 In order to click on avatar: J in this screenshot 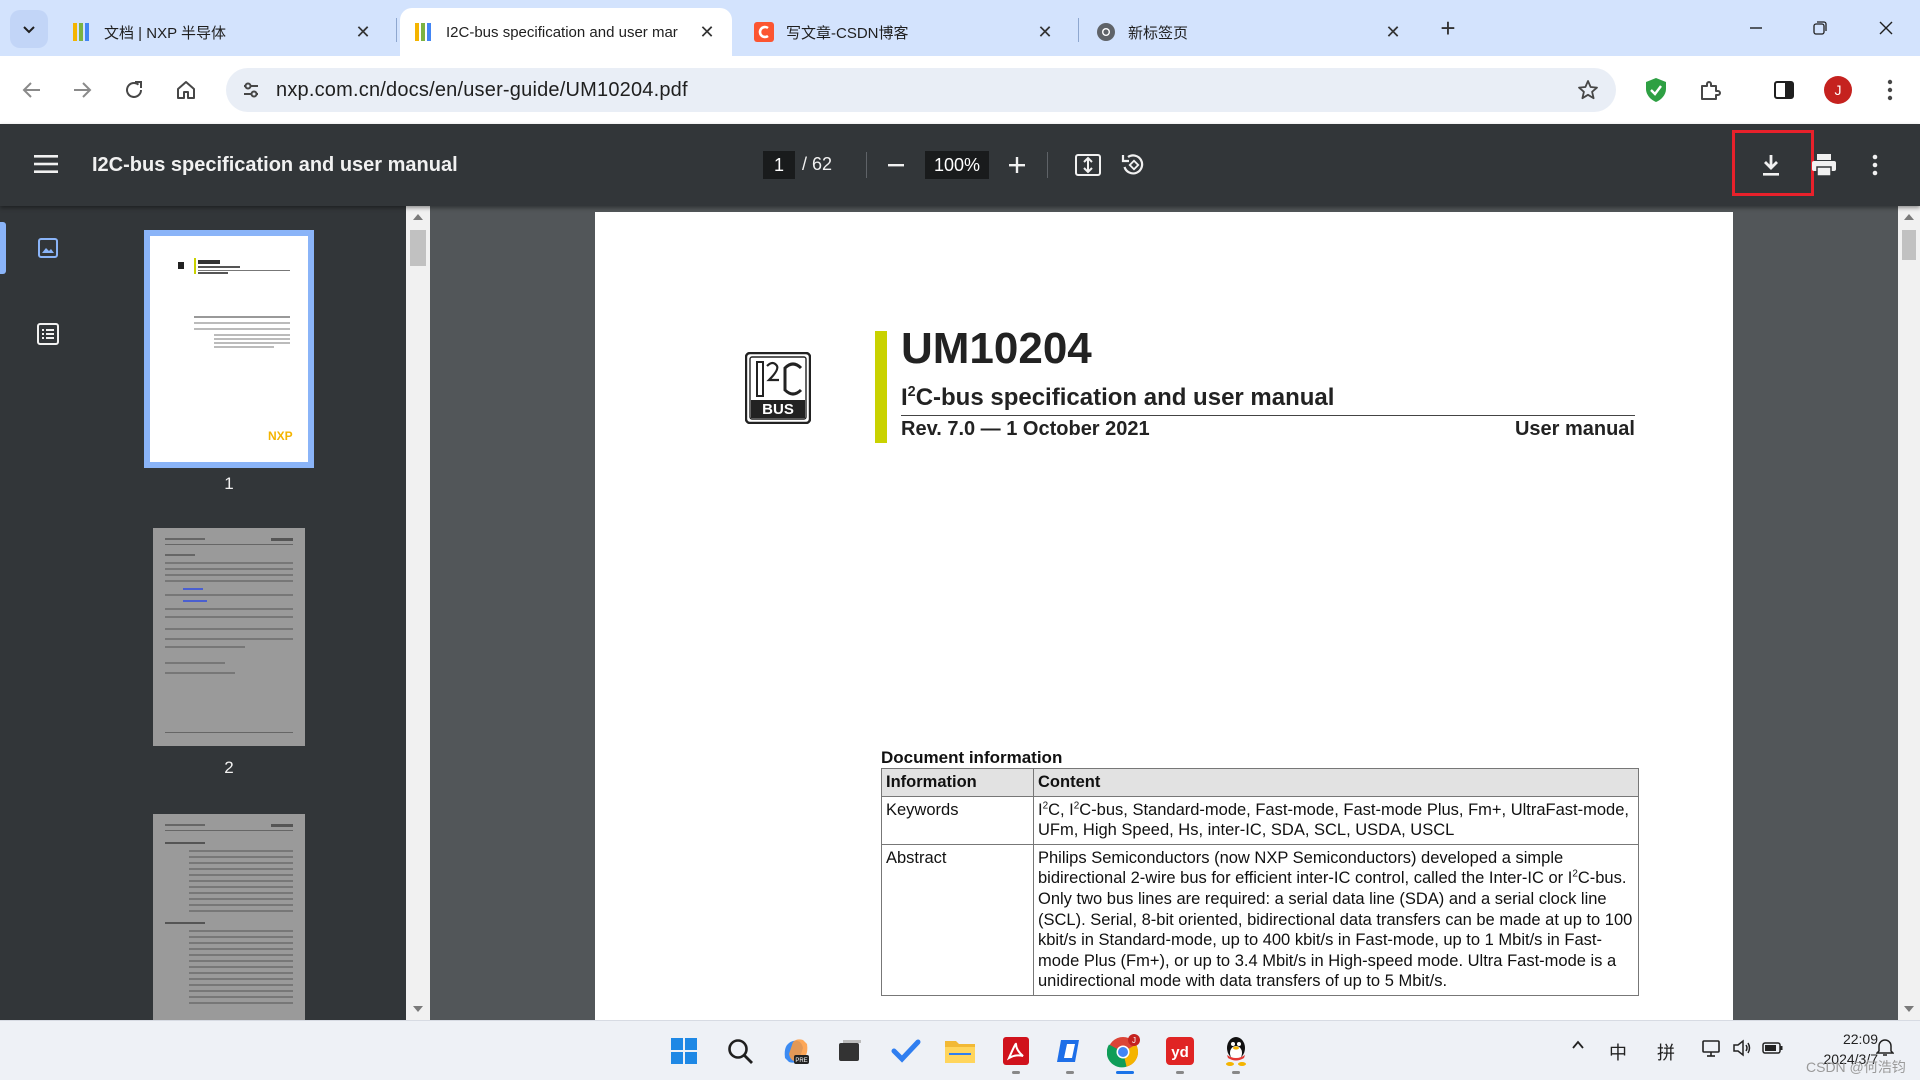, I will do `click(1838, 90)`.